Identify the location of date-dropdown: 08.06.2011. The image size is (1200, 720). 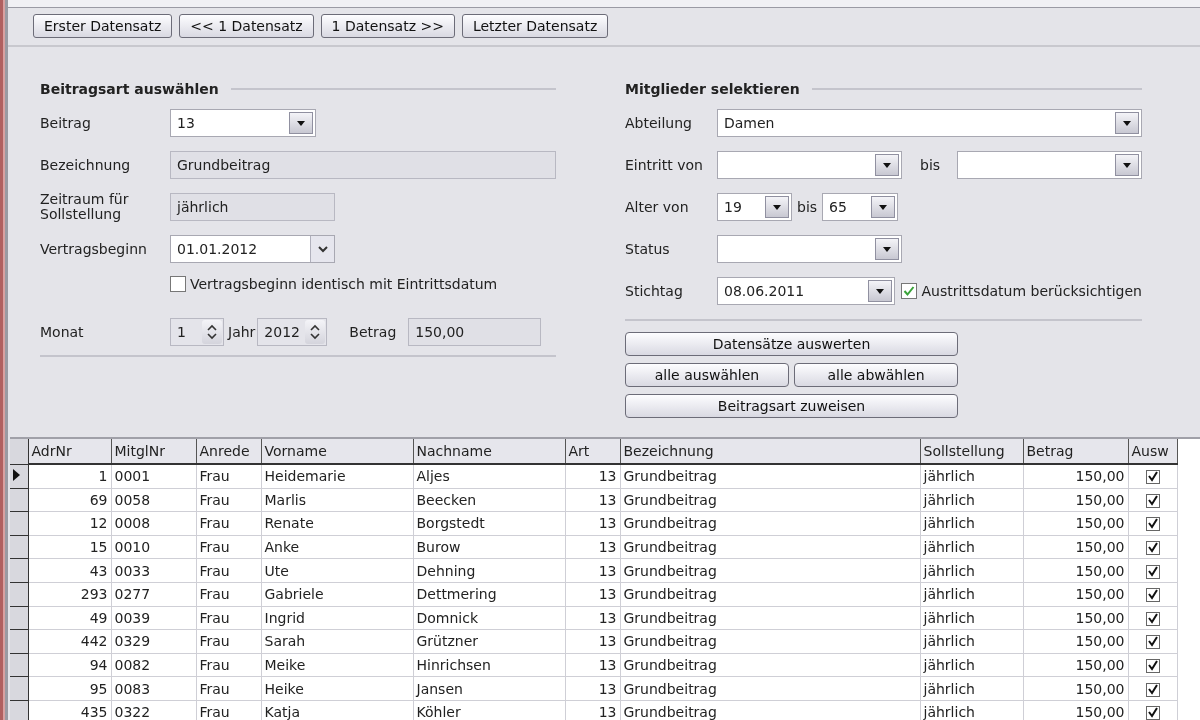
(806, 291).